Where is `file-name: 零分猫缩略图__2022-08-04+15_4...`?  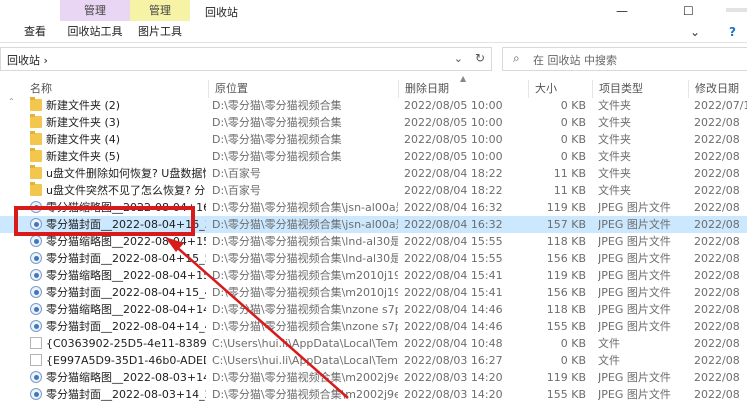 file-name: 零分猫缩略图__2022-08-04+15_4... is located at coordinates (126, 275).